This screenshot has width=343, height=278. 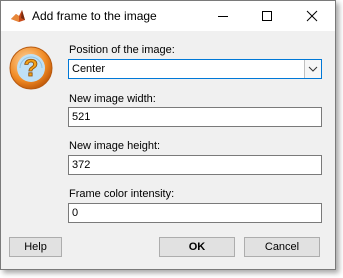 I want to click on close-button, so click(x=311, y=16).